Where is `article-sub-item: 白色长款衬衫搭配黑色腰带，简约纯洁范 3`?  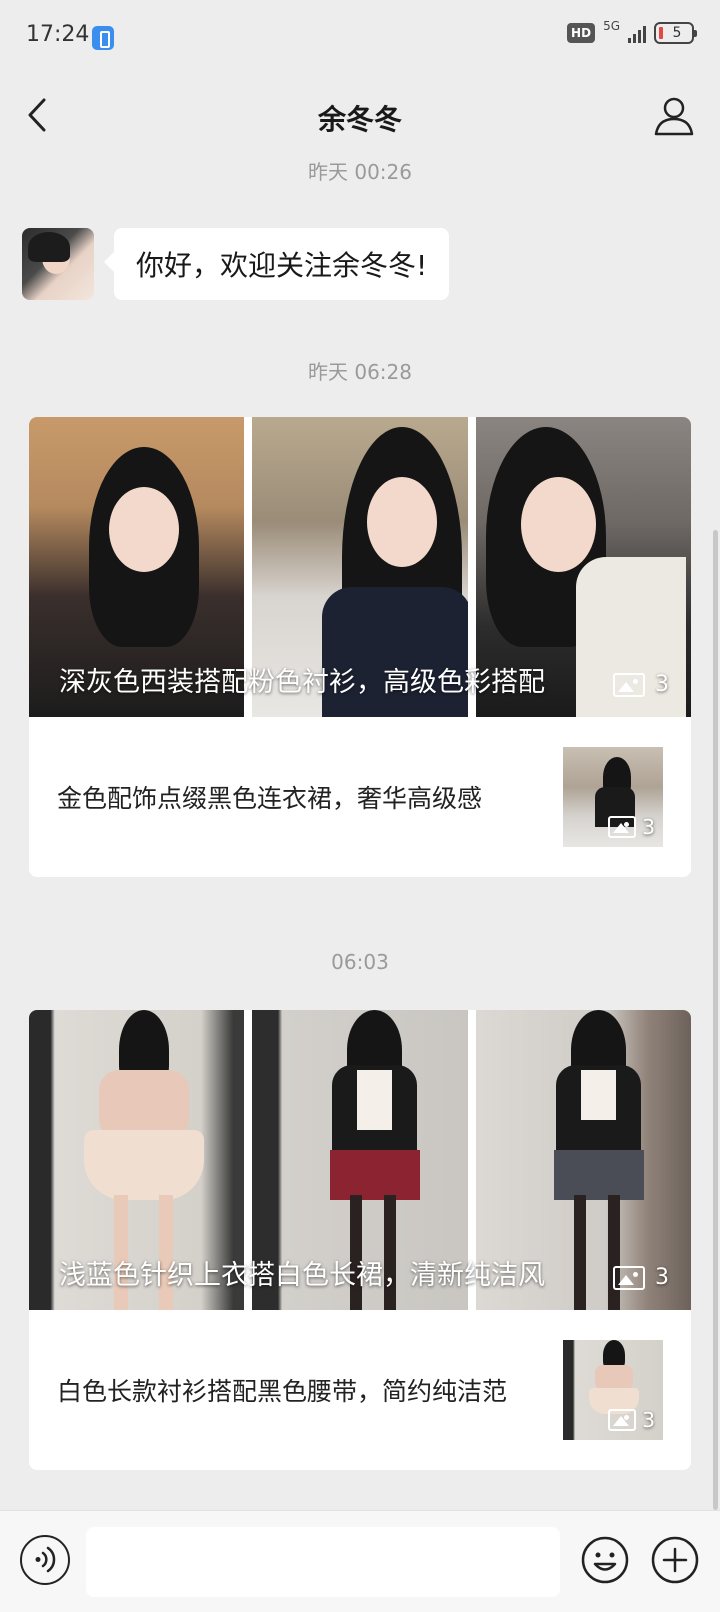 article-sub-item: 白色长款衬衫搭配黑色腰带，简约纯洁范 3 is located at coordinates (360, 1390).